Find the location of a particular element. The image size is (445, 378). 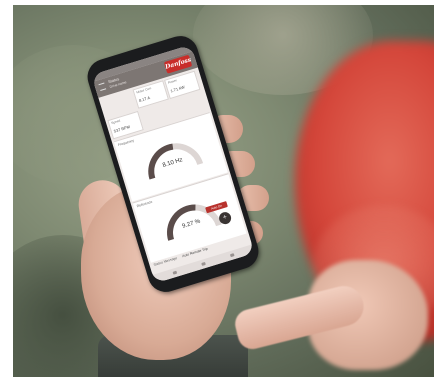

card-label: Power is located at coordinates (172, 81).